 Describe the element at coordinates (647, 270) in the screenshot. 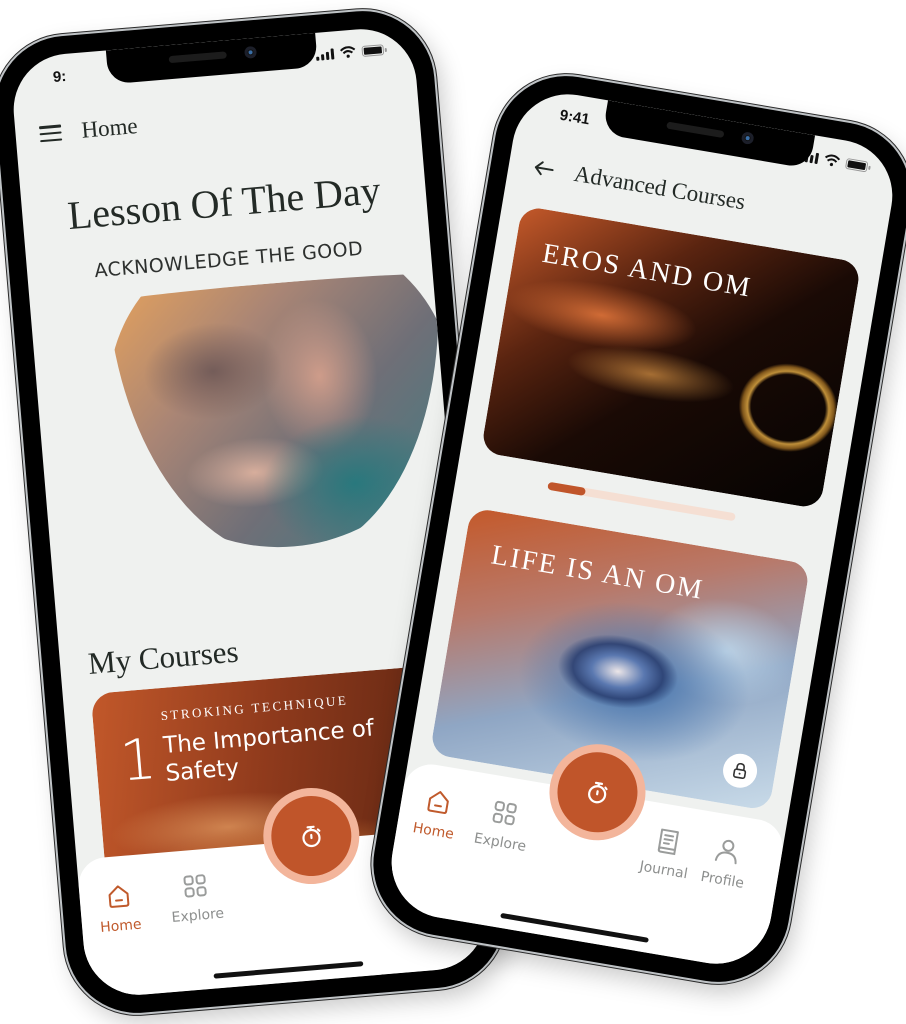

I see `course-title: EROS AND OM` at that location.